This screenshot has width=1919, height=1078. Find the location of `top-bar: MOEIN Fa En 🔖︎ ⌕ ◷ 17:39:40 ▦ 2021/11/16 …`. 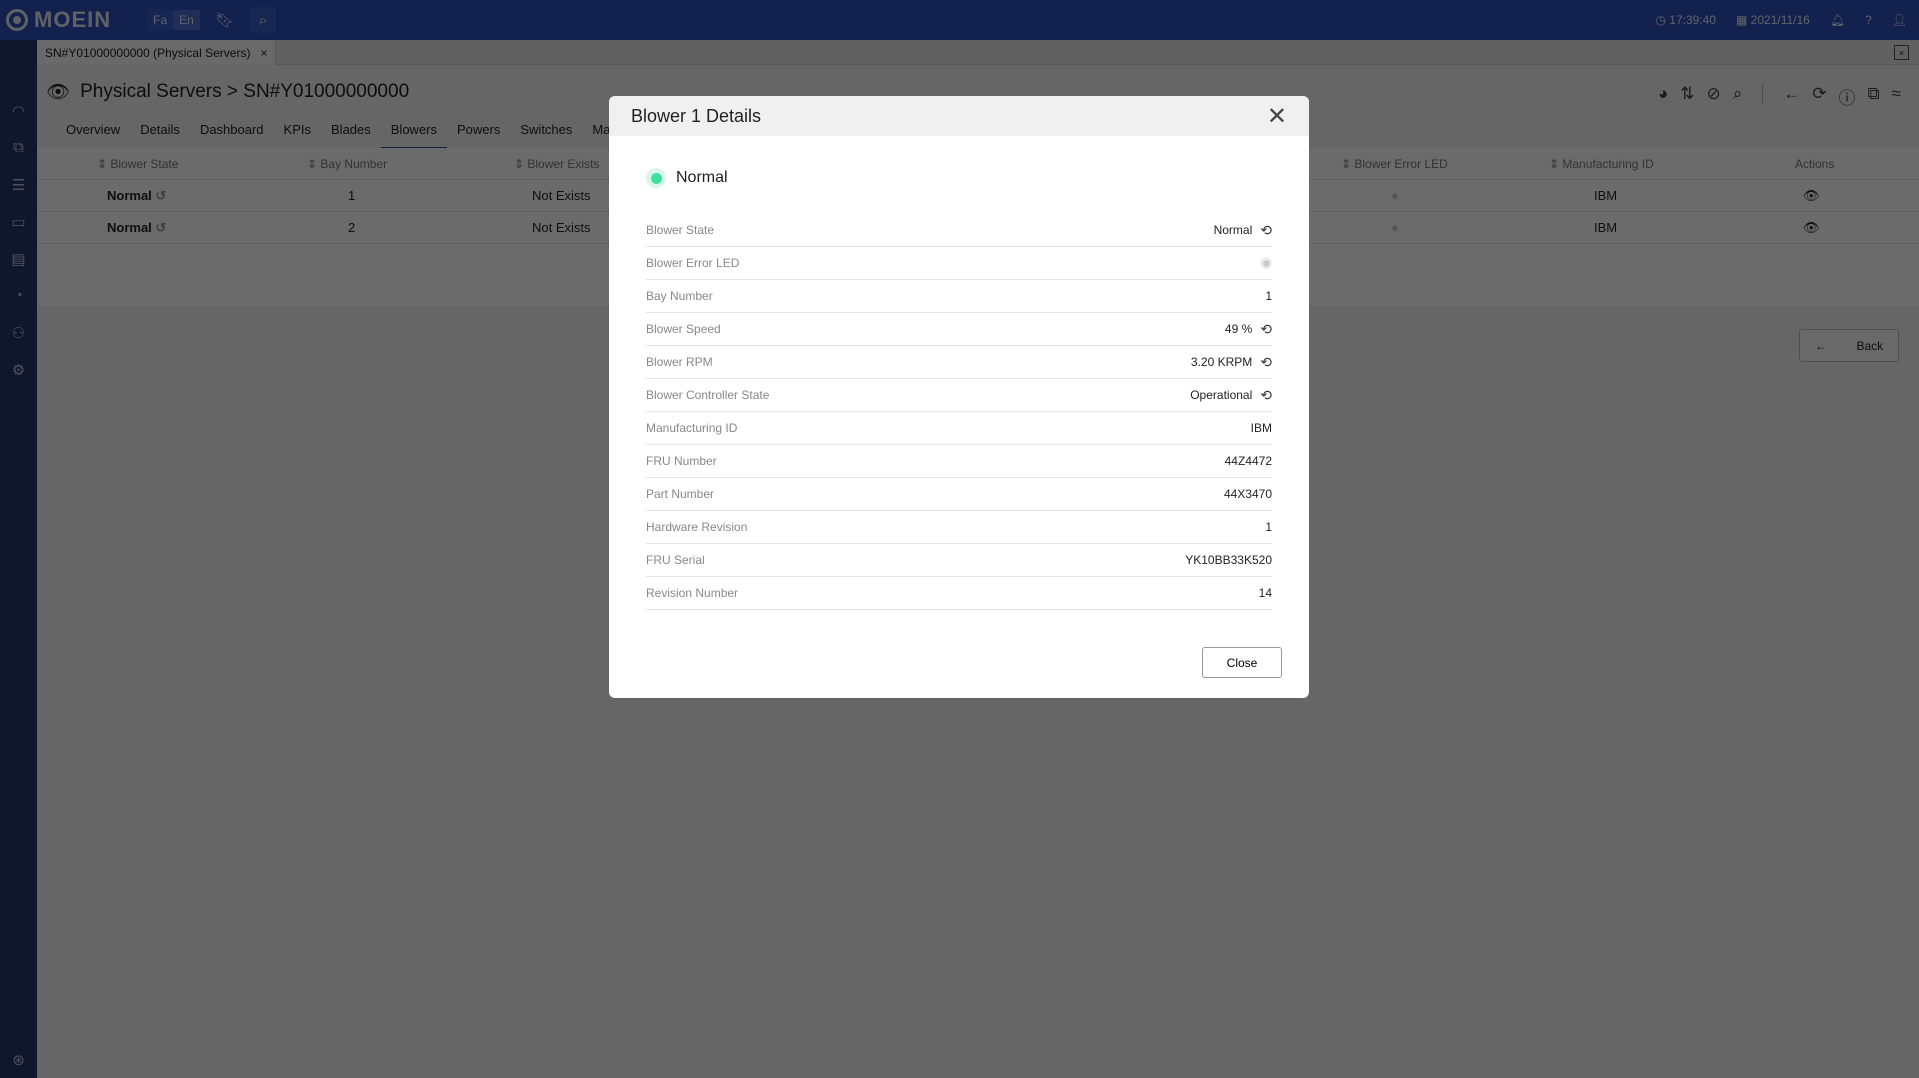

top-bar: MOEIN Fa En 🔖︎ ⌕ ◷ 17:39:40 ▦ 2021/11/16 … is located at coordinates (959, 20).